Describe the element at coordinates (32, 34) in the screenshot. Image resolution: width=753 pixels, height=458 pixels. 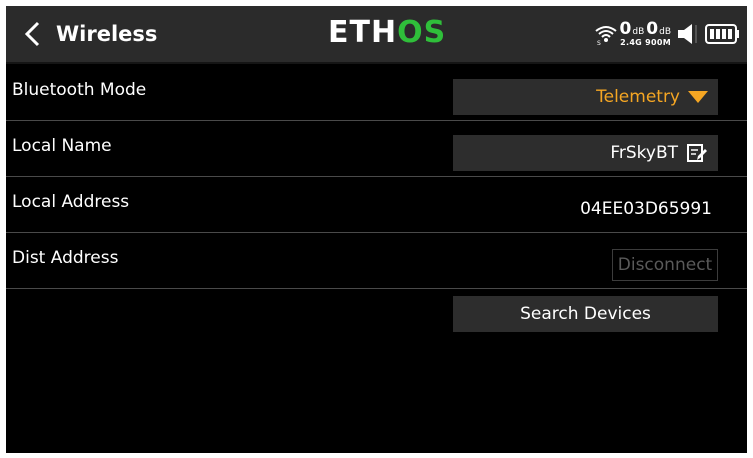
I see `back-chevron-icon` at that location.